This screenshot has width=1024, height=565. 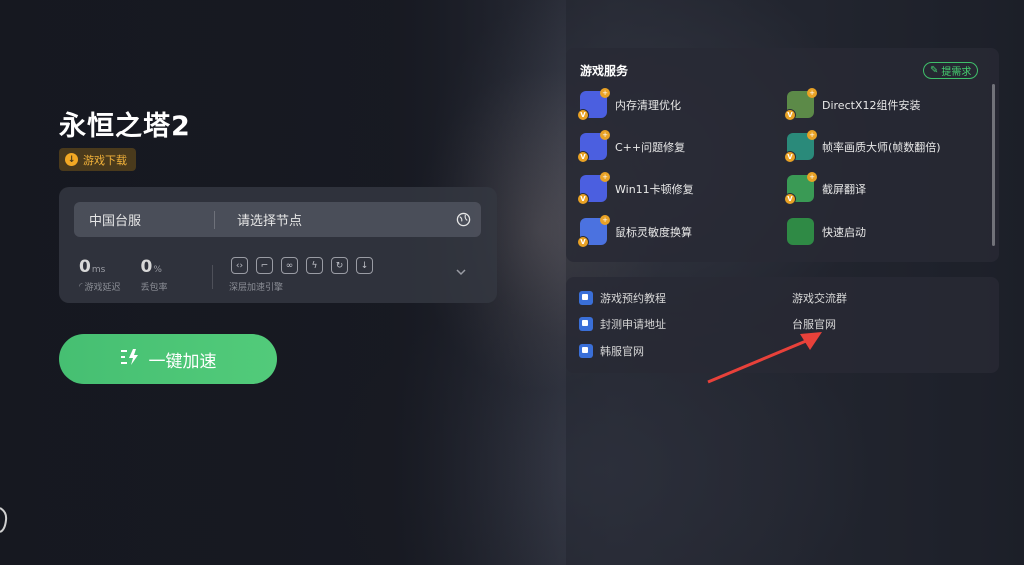 I want to click on link-icon: ∞, so click(x=289, y=265).